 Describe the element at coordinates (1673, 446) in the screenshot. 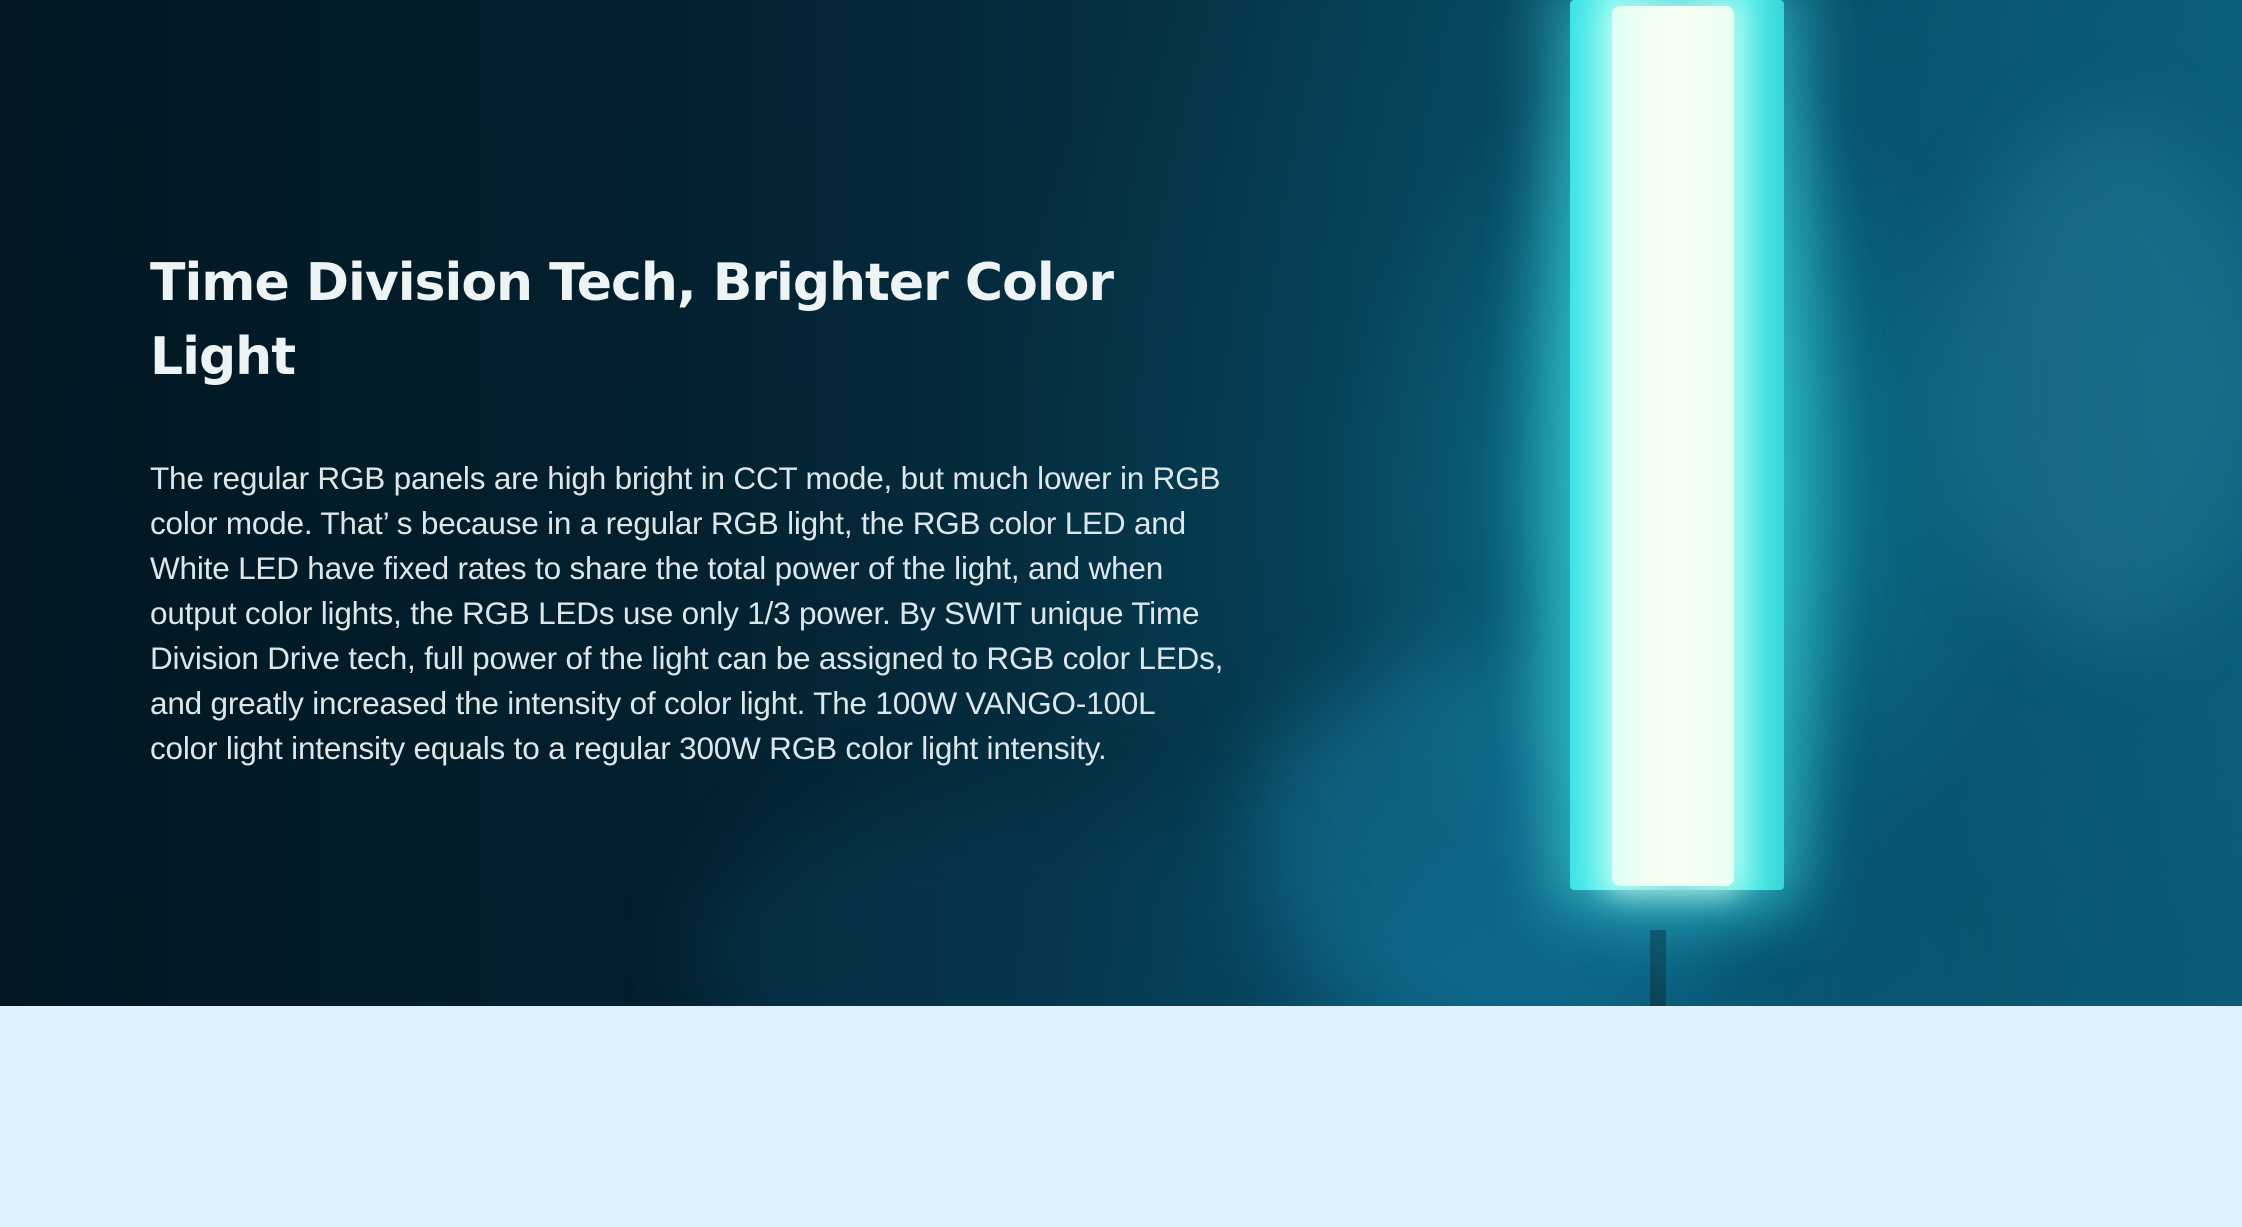

I see `tube-light-icon` at that location.